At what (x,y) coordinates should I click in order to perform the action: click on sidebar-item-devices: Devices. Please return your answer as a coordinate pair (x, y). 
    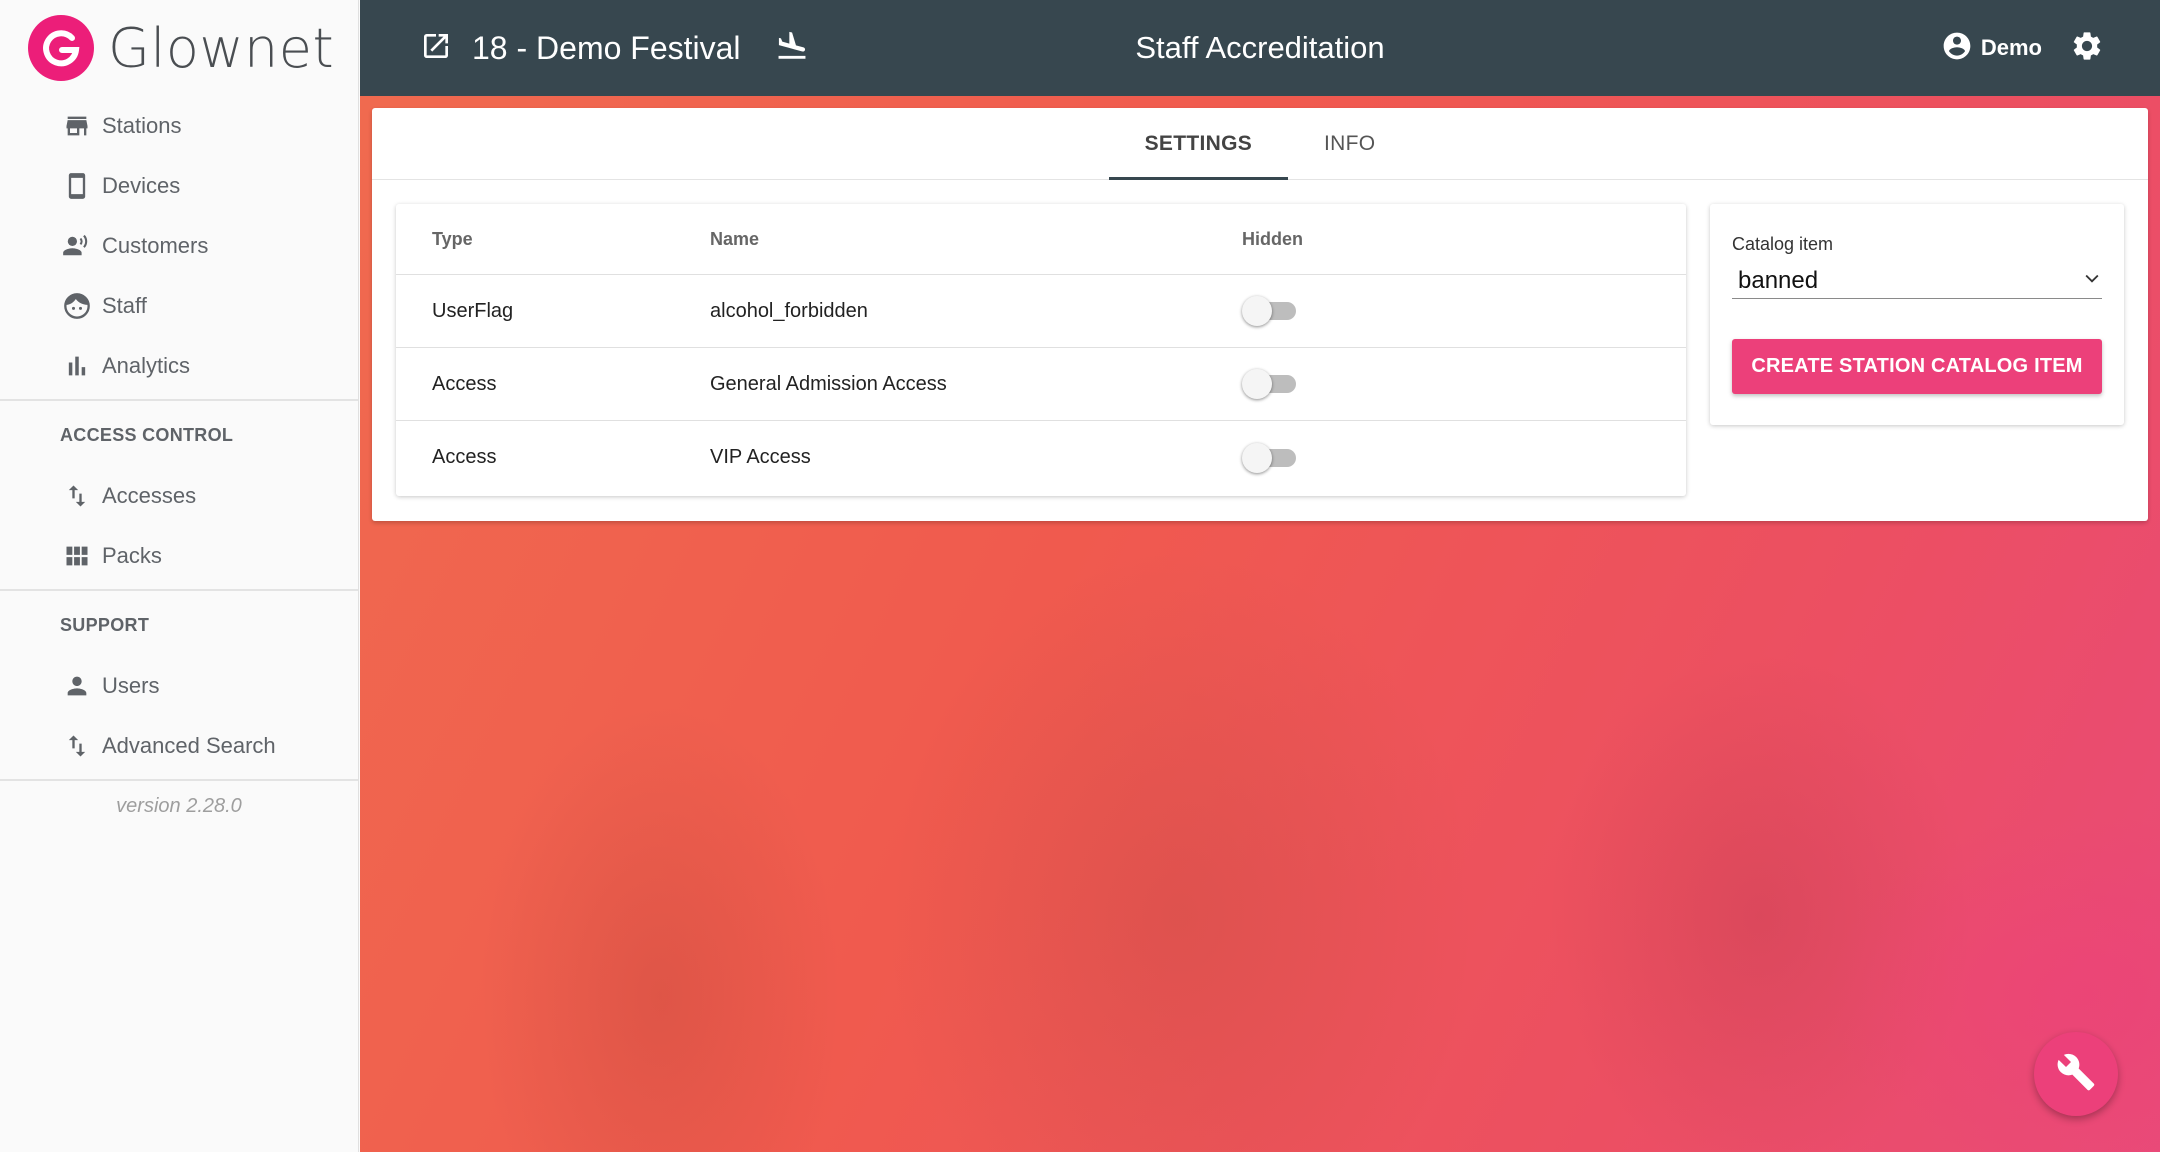
    Looking at the image, I should click on (179, 186).